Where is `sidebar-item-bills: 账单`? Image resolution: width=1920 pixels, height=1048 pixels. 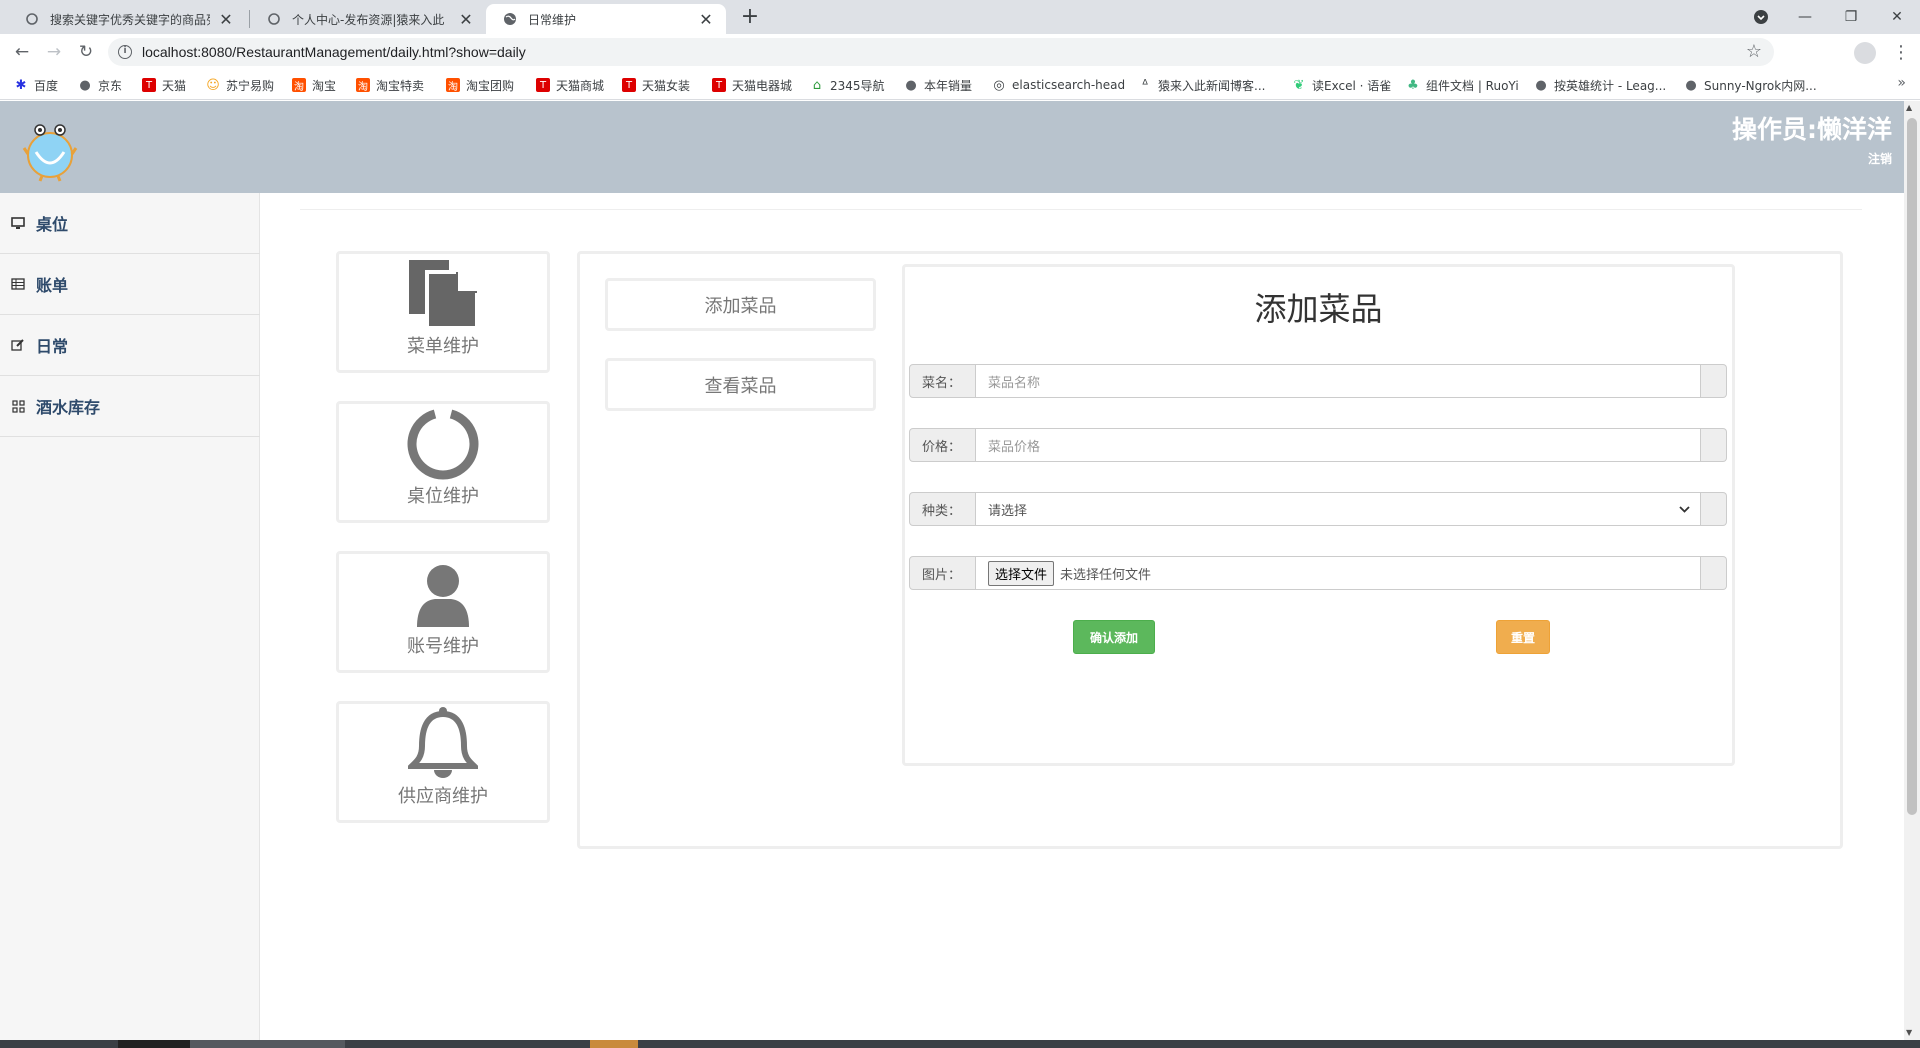 sidebar-item-bills: 账单 is located at coordinates (130, 284).